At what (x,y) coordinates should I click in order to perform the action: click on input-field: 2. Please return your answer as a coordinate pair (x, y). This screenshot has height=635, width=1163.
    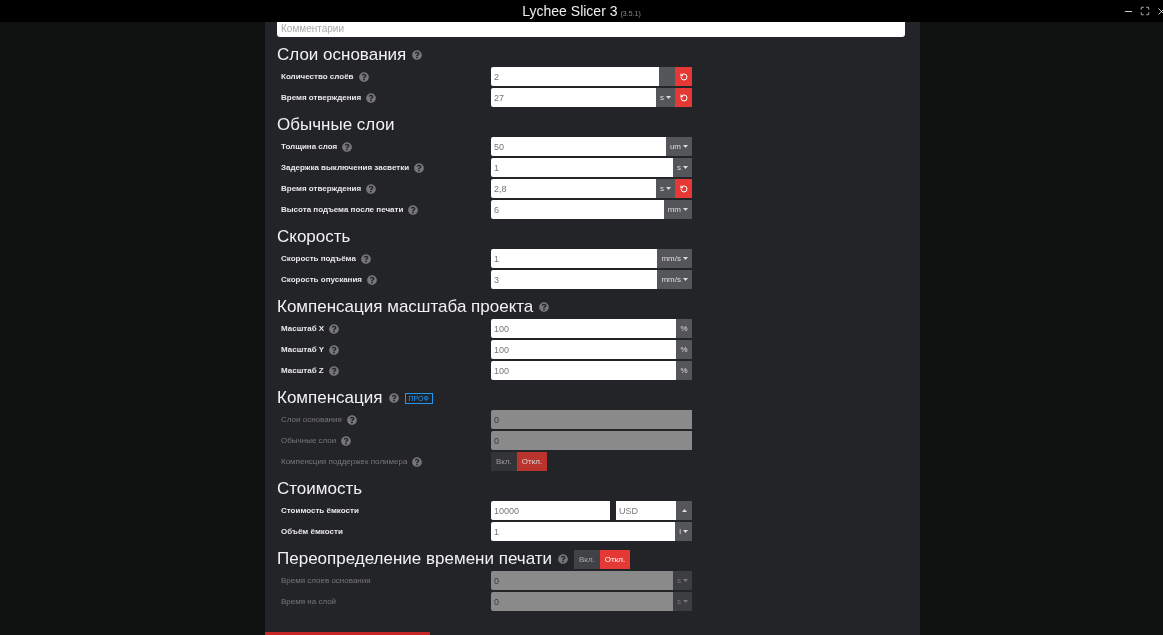
    Looking at the image, I should click on (575, 76).